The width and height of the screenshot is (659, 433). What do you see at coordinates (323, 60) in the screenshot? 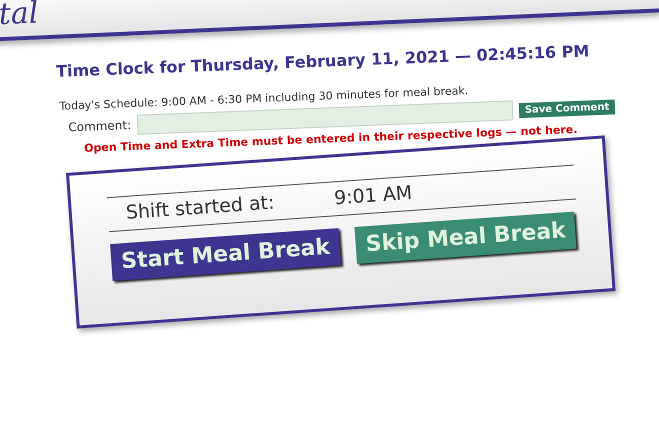
I see `page-title: Time Clock for Thursday, February 11, 2021 — 02:45:16 PM` at bounding box center [323, 60].